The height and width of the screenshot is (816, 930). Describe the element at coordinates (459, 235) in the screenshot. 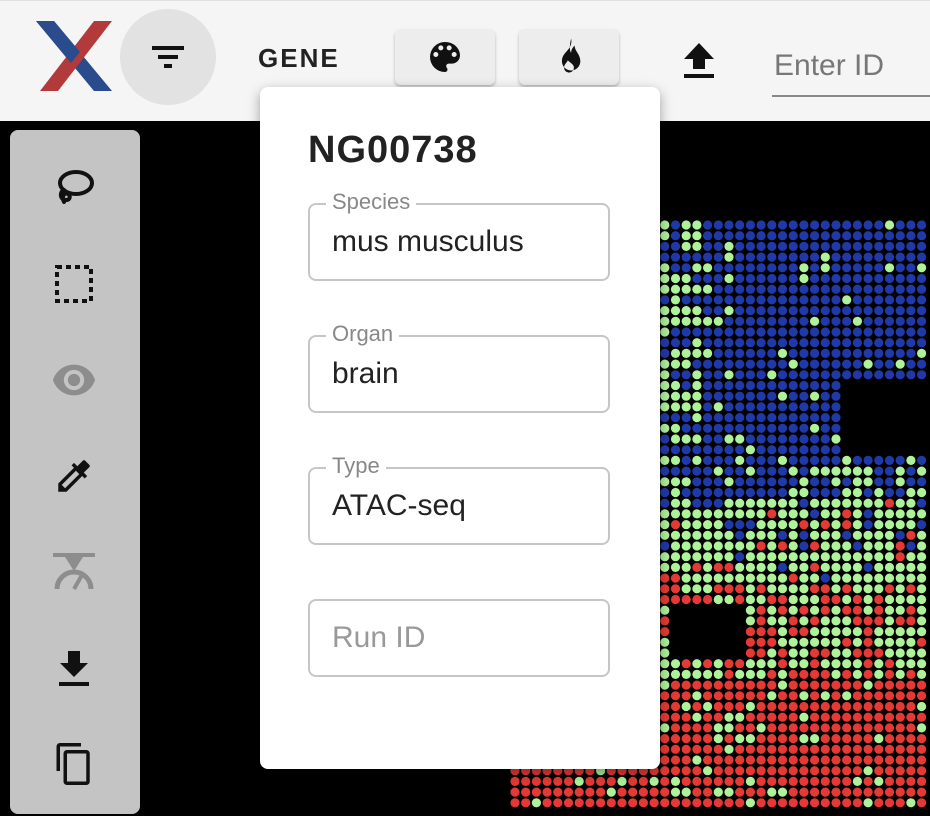

I see `species-field: Species mus musculus` at that location.